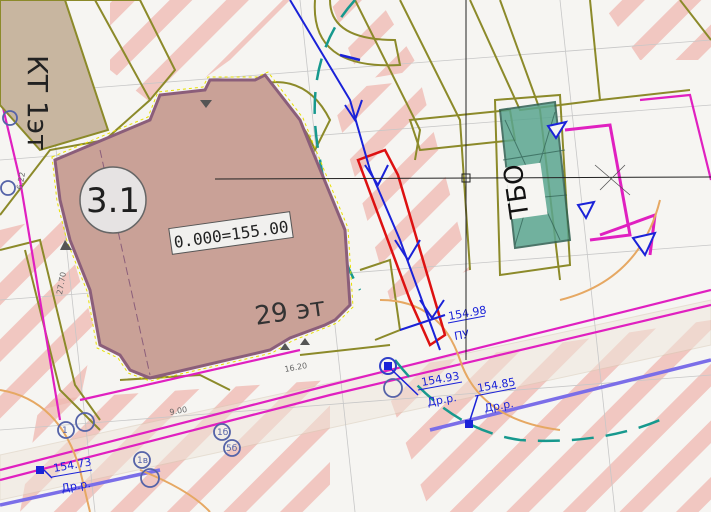 Image resolution: width=711 pixels, height=512 pixels. I want to click on building-number: 3.1, so click(113, 201).